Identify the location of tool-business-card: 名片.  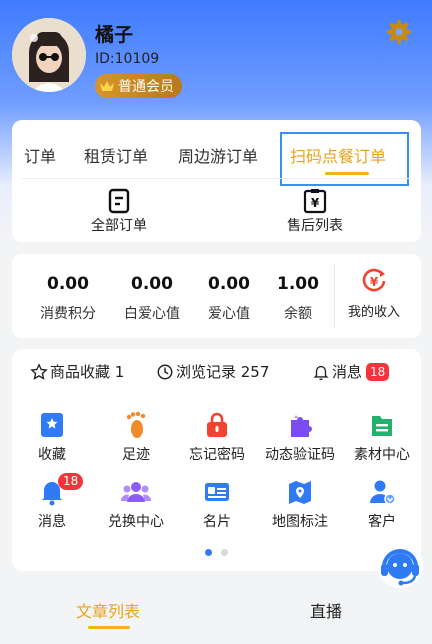
(217, 504).